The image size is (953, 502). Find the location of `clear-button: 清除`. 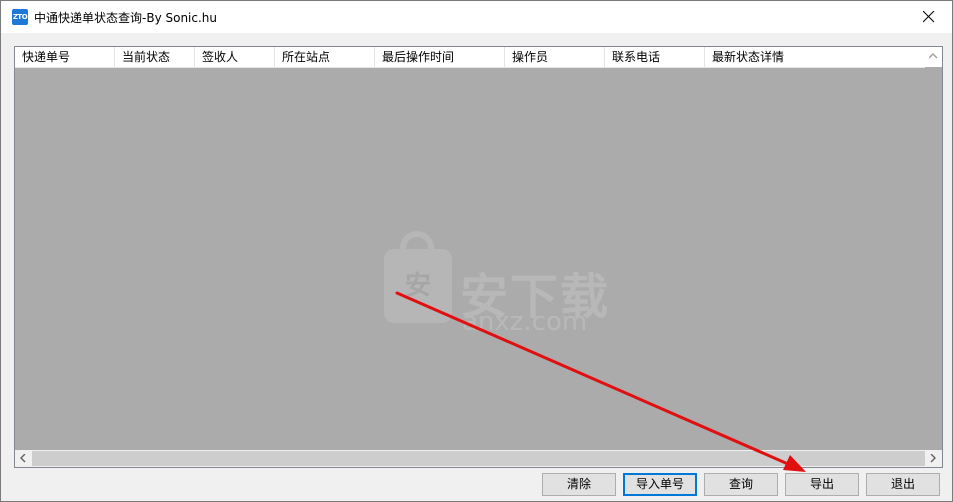

clear-button: 清除 is located at coordinates (579, 484).